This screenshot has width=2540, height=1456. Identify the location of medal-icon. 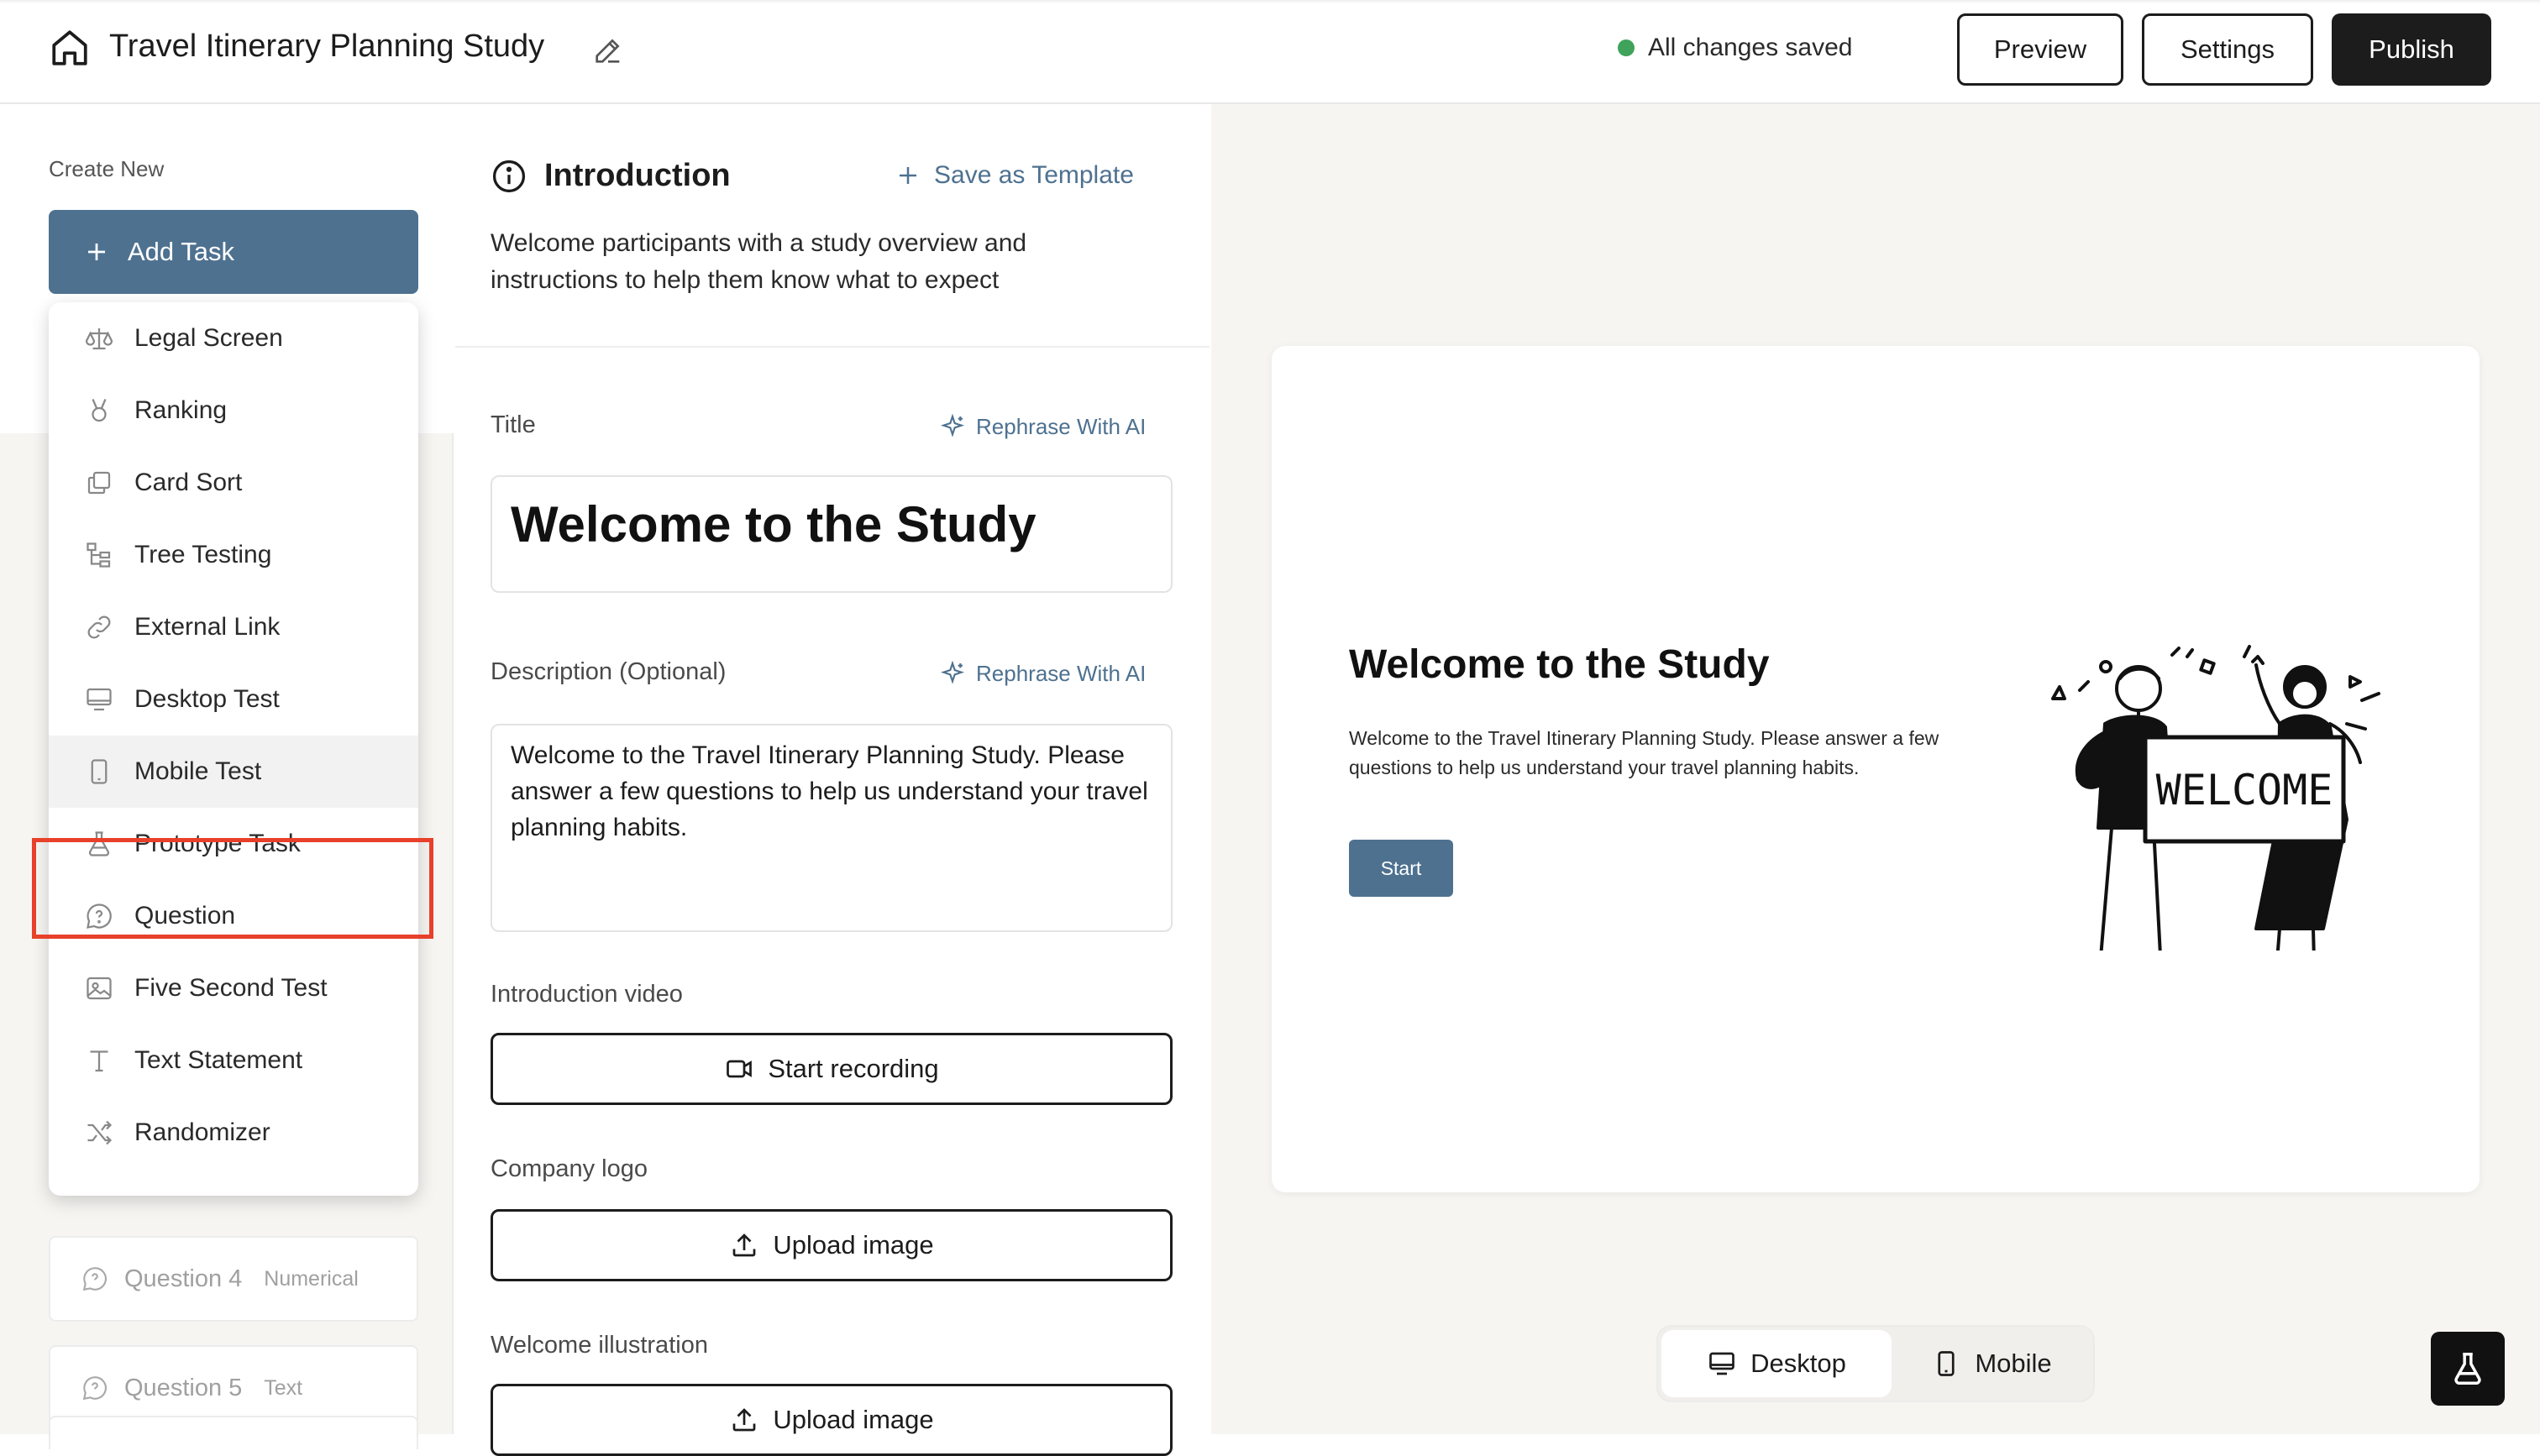
(99, 410).